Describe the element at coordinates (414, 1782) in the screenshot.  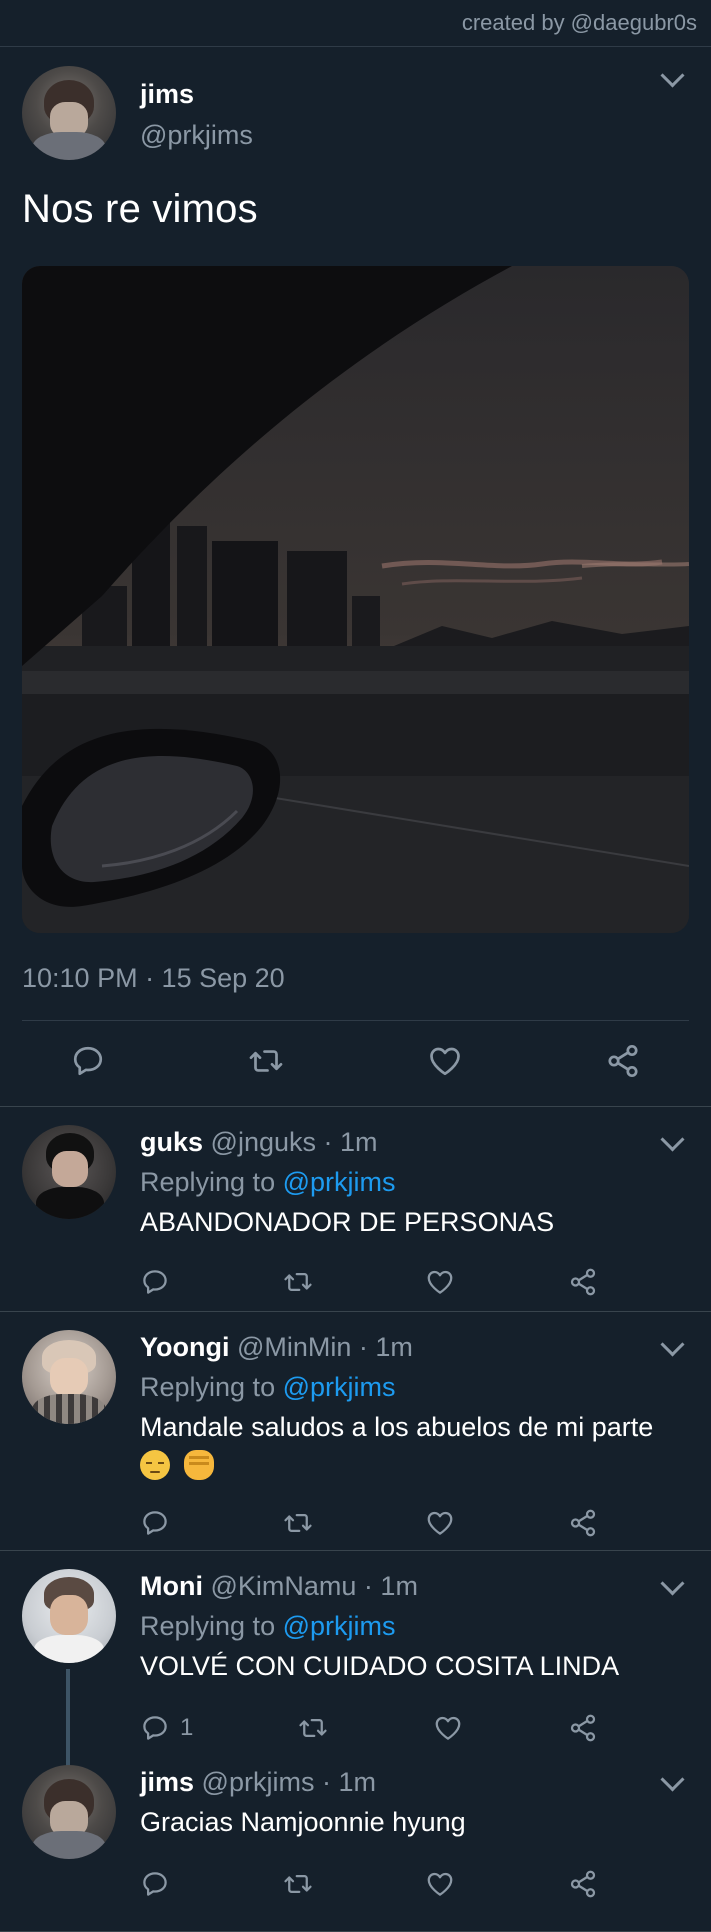
I see `reply-header: jims @prkjims · 1m` at that location.